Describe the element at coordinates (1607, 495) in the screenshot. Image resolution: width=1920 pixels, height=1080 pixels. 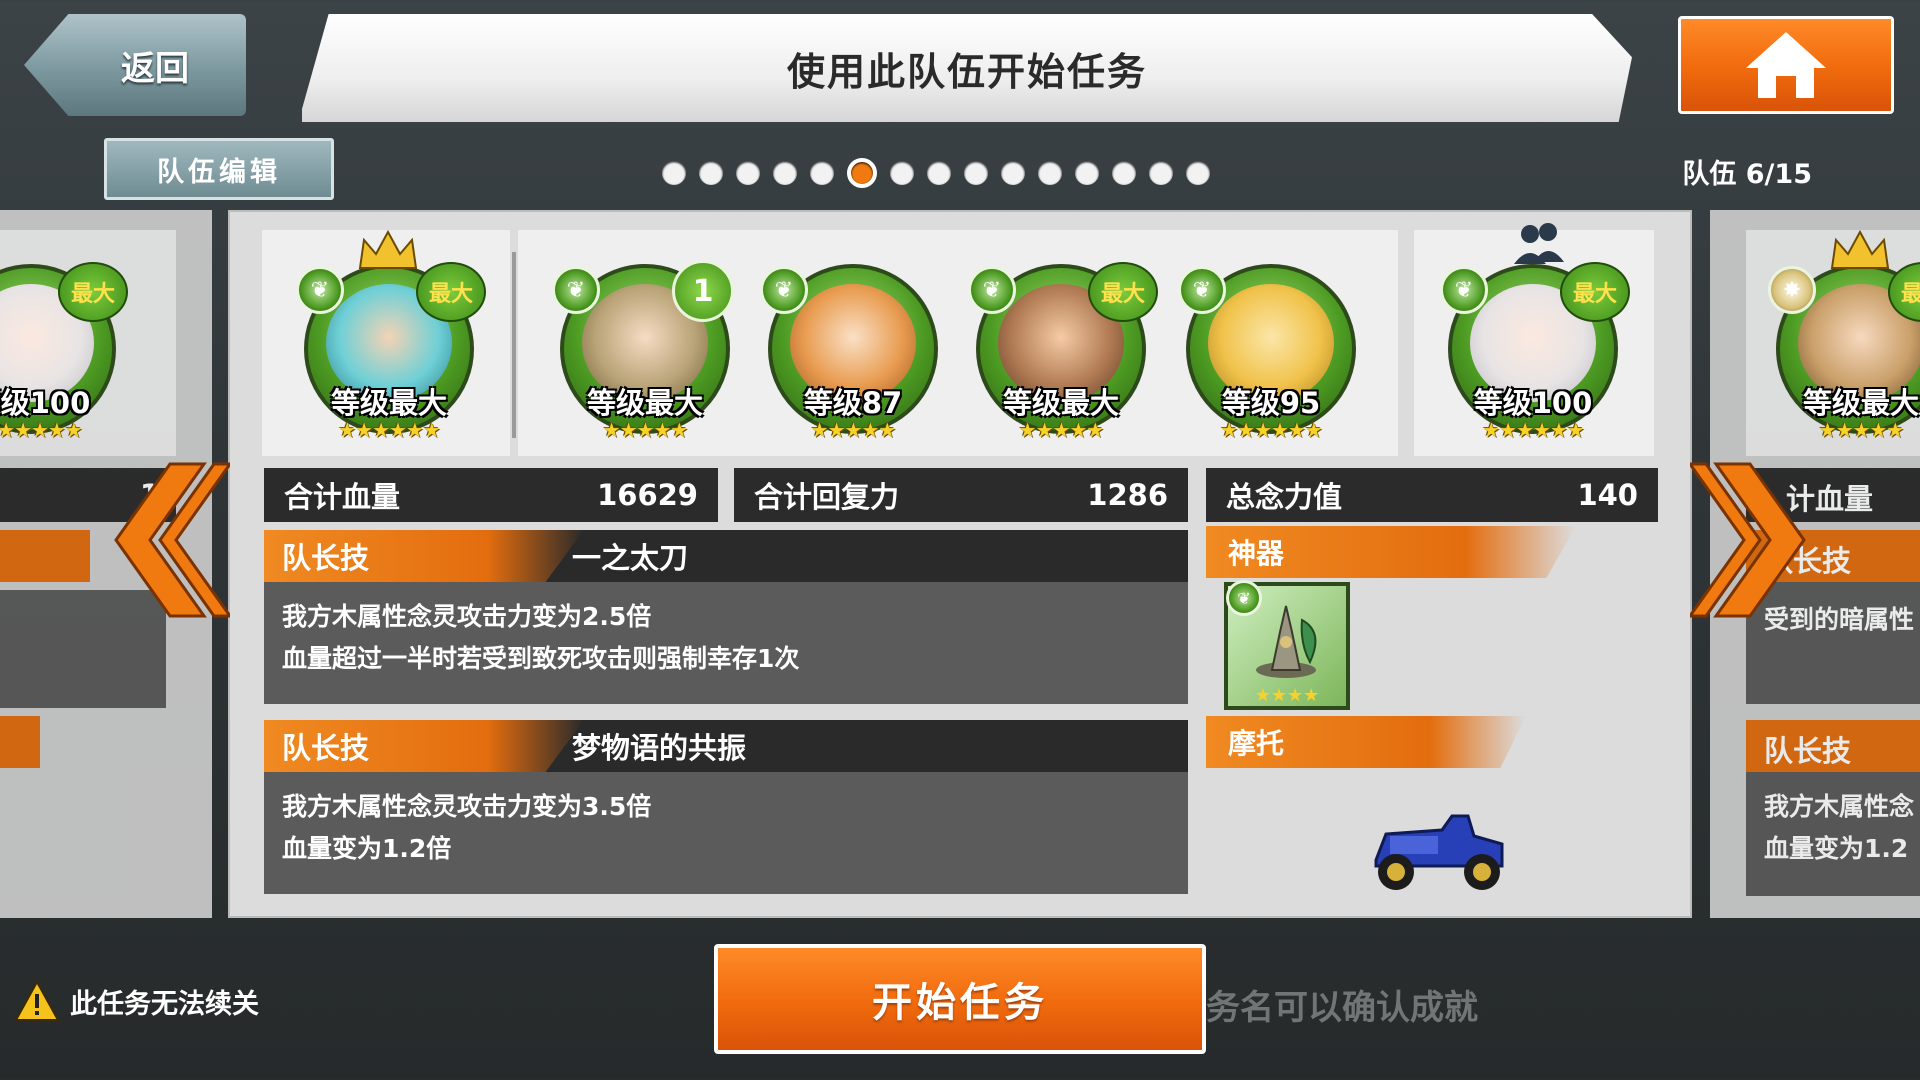
I see `total-will-value: 140` at that location.